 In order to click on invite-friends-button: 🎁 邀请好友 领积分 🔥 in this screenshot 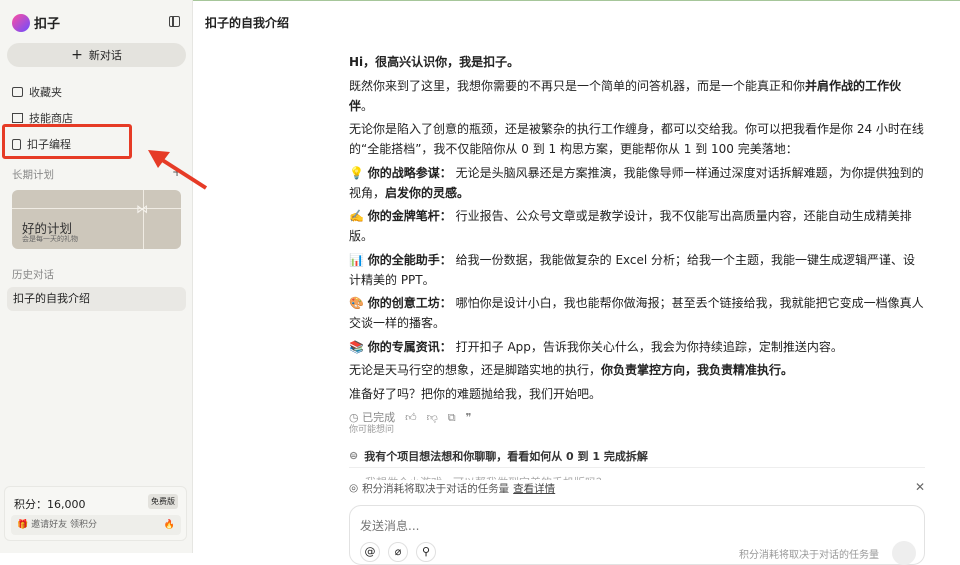, I will do `click(96, 525)`.